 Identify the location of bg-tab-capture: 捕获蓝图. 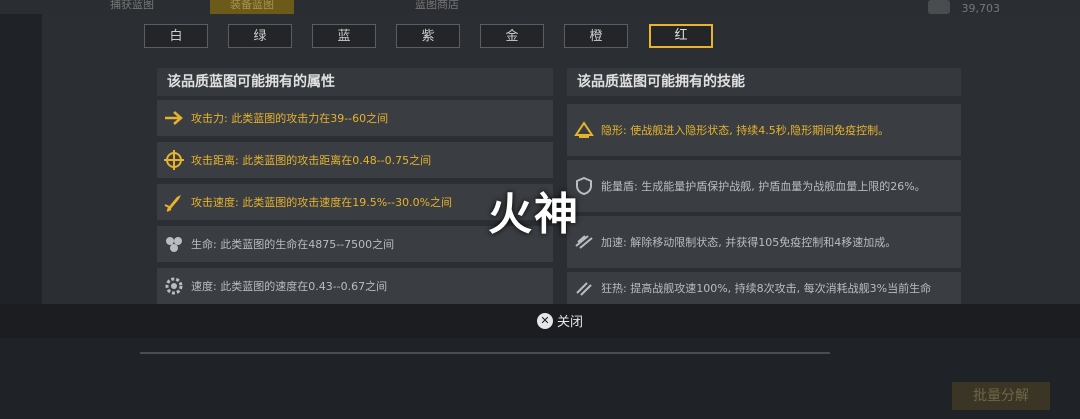
(132, 7).